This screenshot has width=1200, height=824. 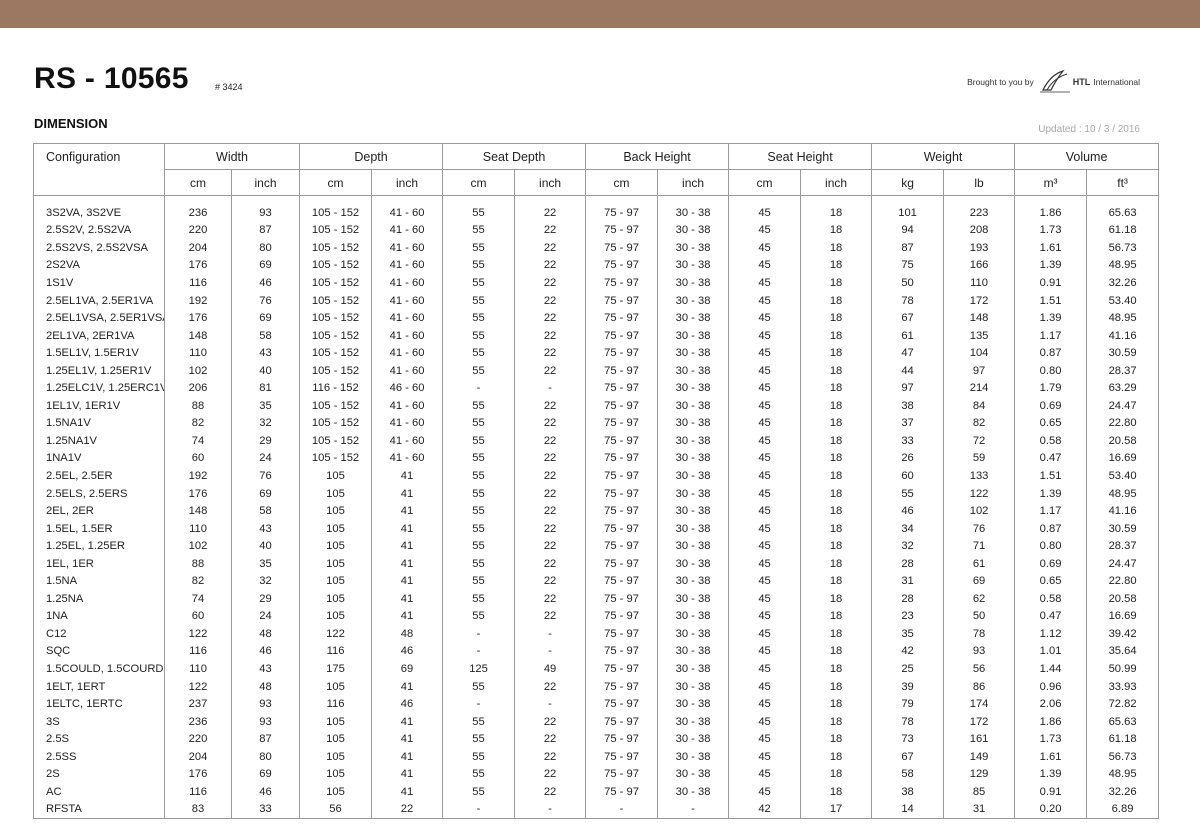 I want to click on value-cell: 32, so click(x=265, y=581).